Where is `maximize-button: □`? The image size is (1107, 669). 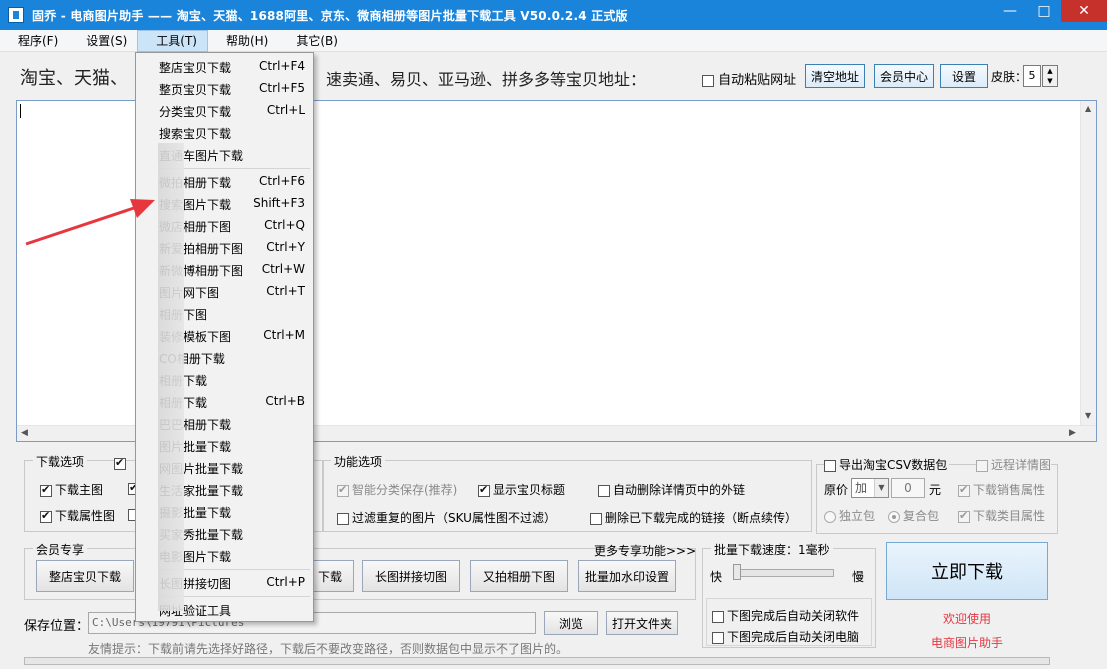
maximize-button: □ is located at coordinates (1044, 11).